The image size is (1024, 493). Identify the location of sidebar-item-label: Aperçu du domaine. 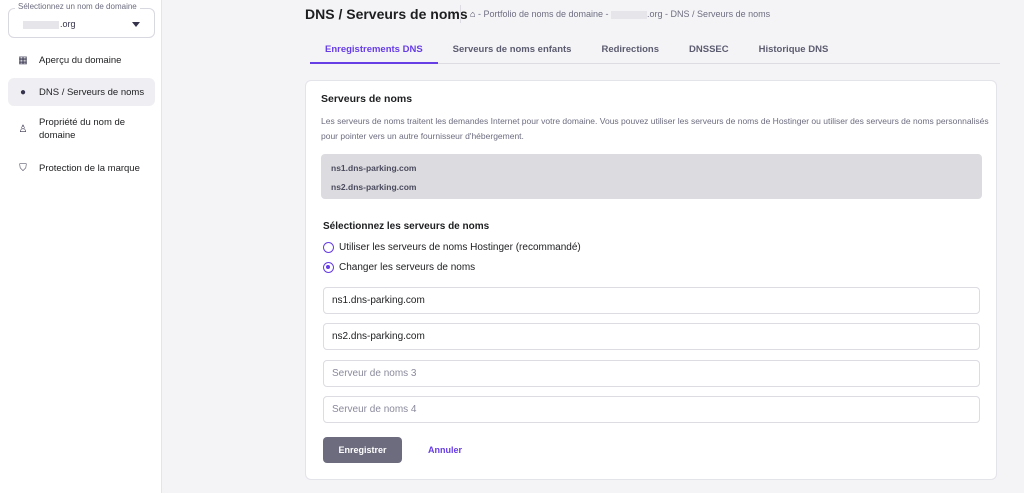
(80, 60).